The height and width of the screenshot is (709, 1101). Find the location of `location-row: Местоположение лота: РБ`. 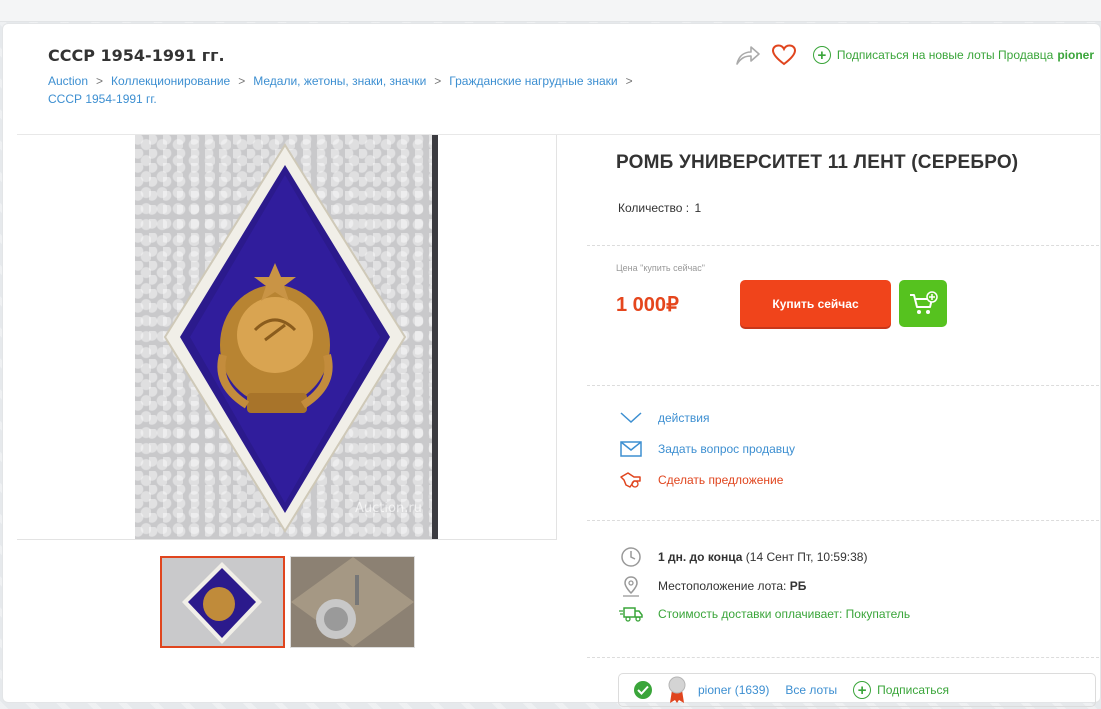

location-row: Местоположение лота: РБ is located at coordinates (712, 586).